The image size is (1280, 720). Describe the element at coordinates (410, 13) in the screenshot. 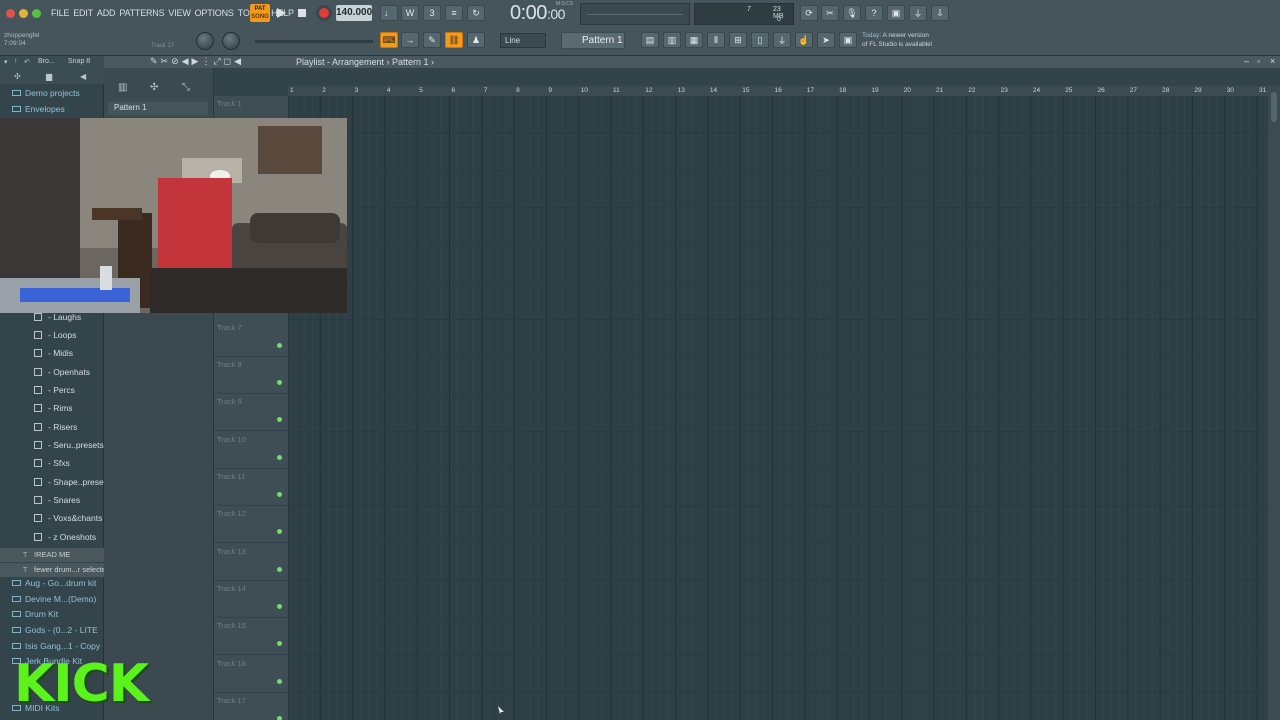

I see `wait-input-button: W` at that location.